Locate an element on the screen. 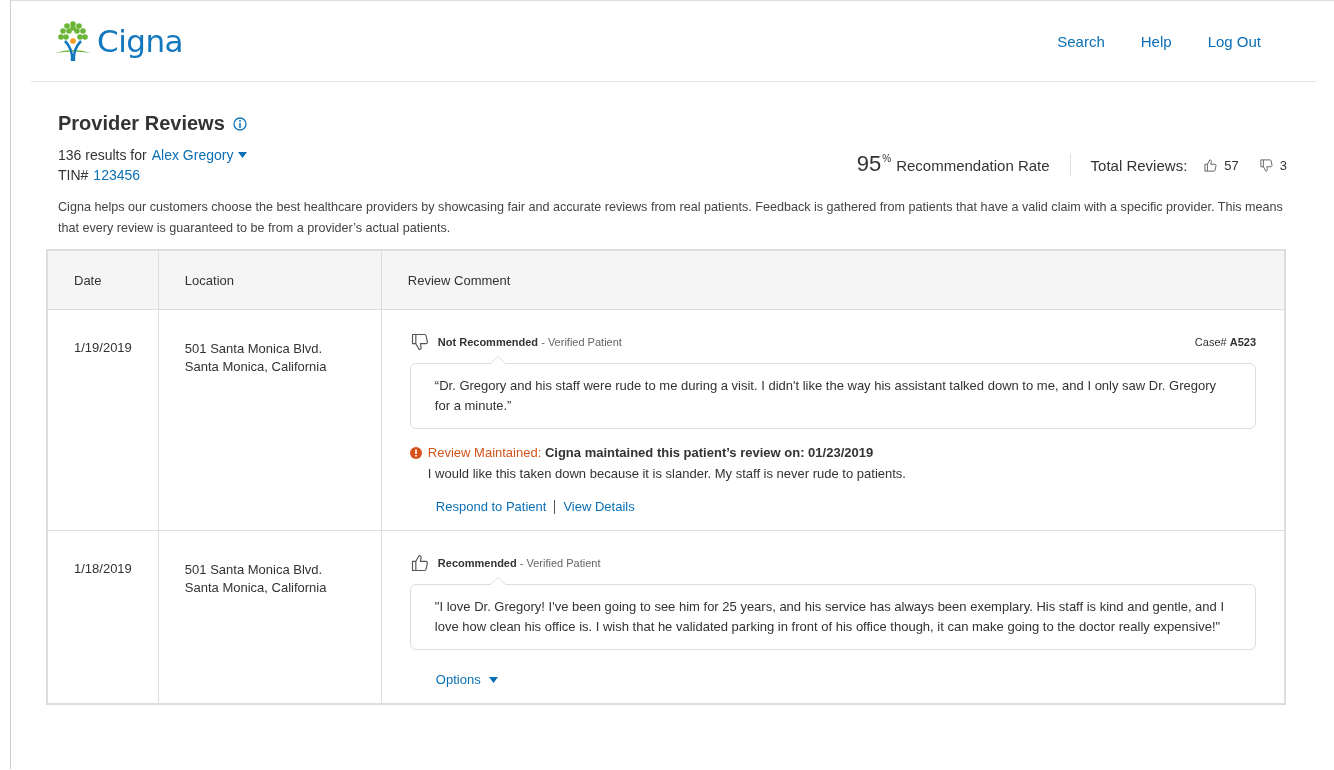 Image resolution: width=1334 pixels, height=770 pixels. nav-link: Search is located at coordinates (1081, 41).